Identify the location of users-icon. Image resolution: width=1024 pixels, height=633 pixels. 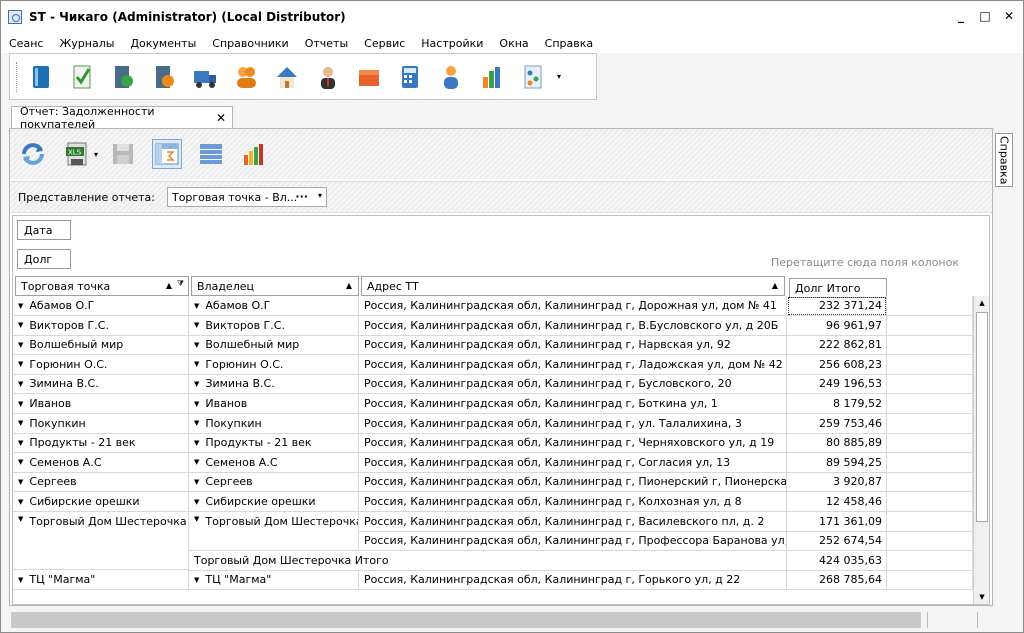
(246, 77).